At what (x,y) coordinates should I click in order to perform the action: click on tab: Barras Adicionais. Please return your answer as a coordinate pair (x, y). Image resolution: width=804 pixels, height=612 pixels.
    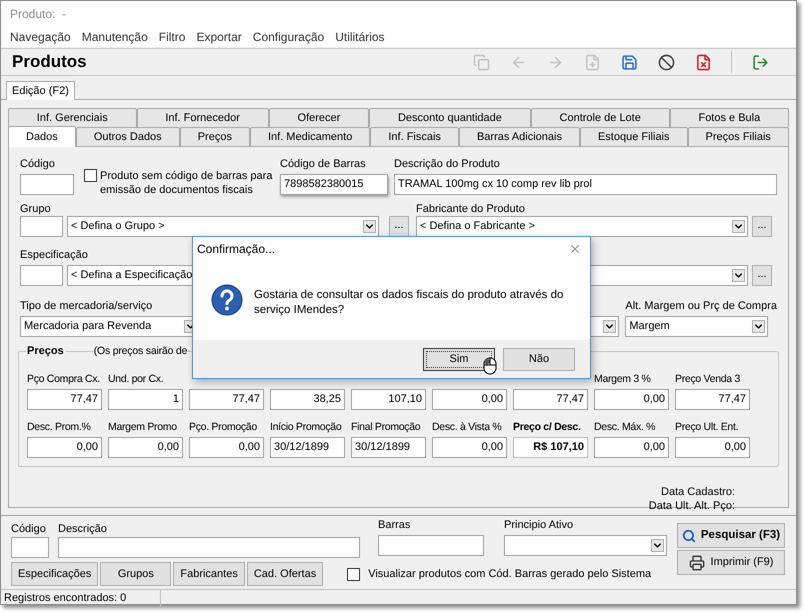
    Looking at the image, I should click on (519, 136).